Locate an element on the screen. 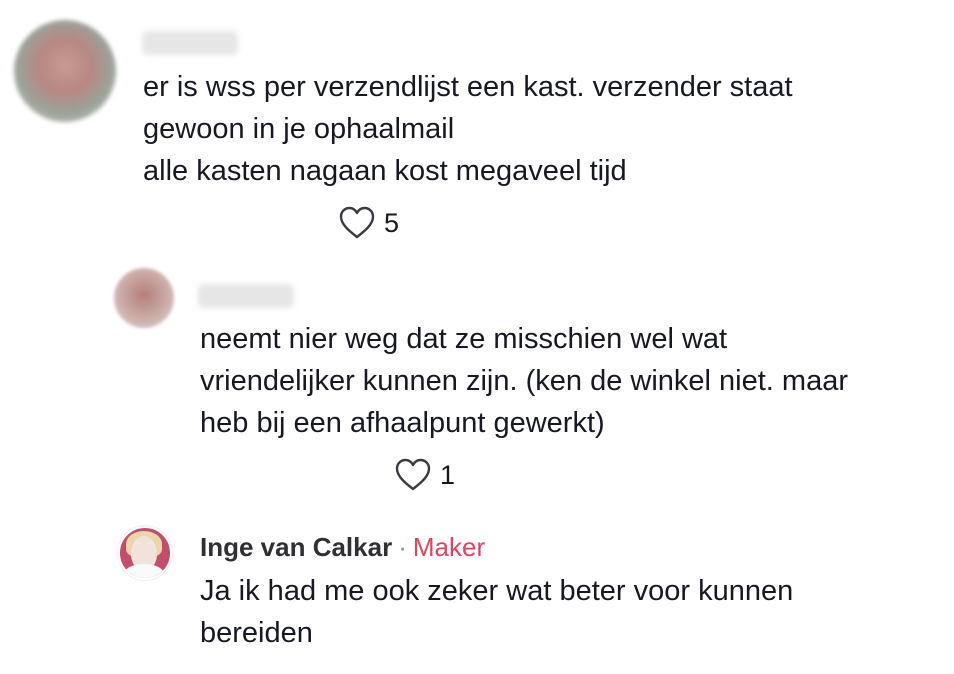  creator-author-row: Inge van Calkar · Maker is located at coordinates (342, 547).